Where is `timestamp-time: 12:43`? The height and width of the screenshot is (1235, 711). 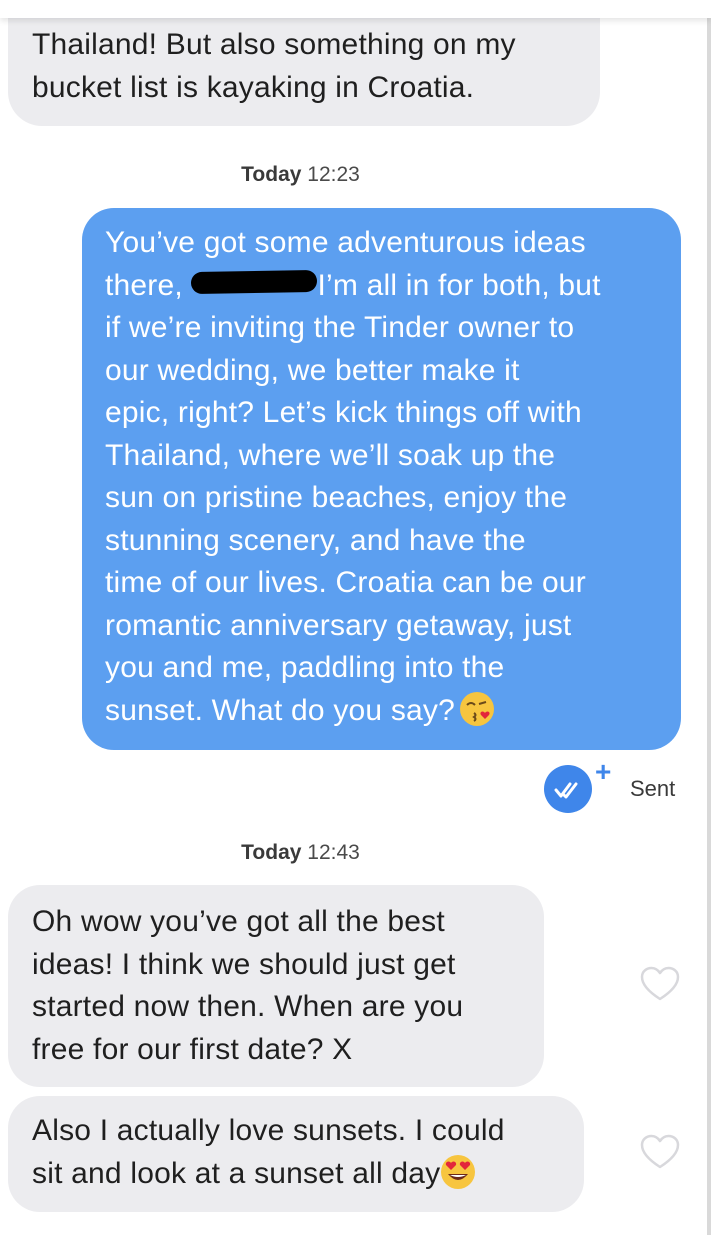
timestamp-time: 12:43 is located at coordinates (333, 852).